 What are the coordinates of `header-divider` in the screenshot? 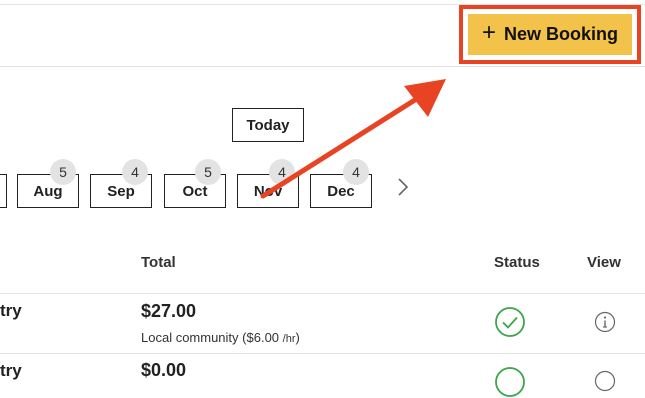 It's located at (322, 66).